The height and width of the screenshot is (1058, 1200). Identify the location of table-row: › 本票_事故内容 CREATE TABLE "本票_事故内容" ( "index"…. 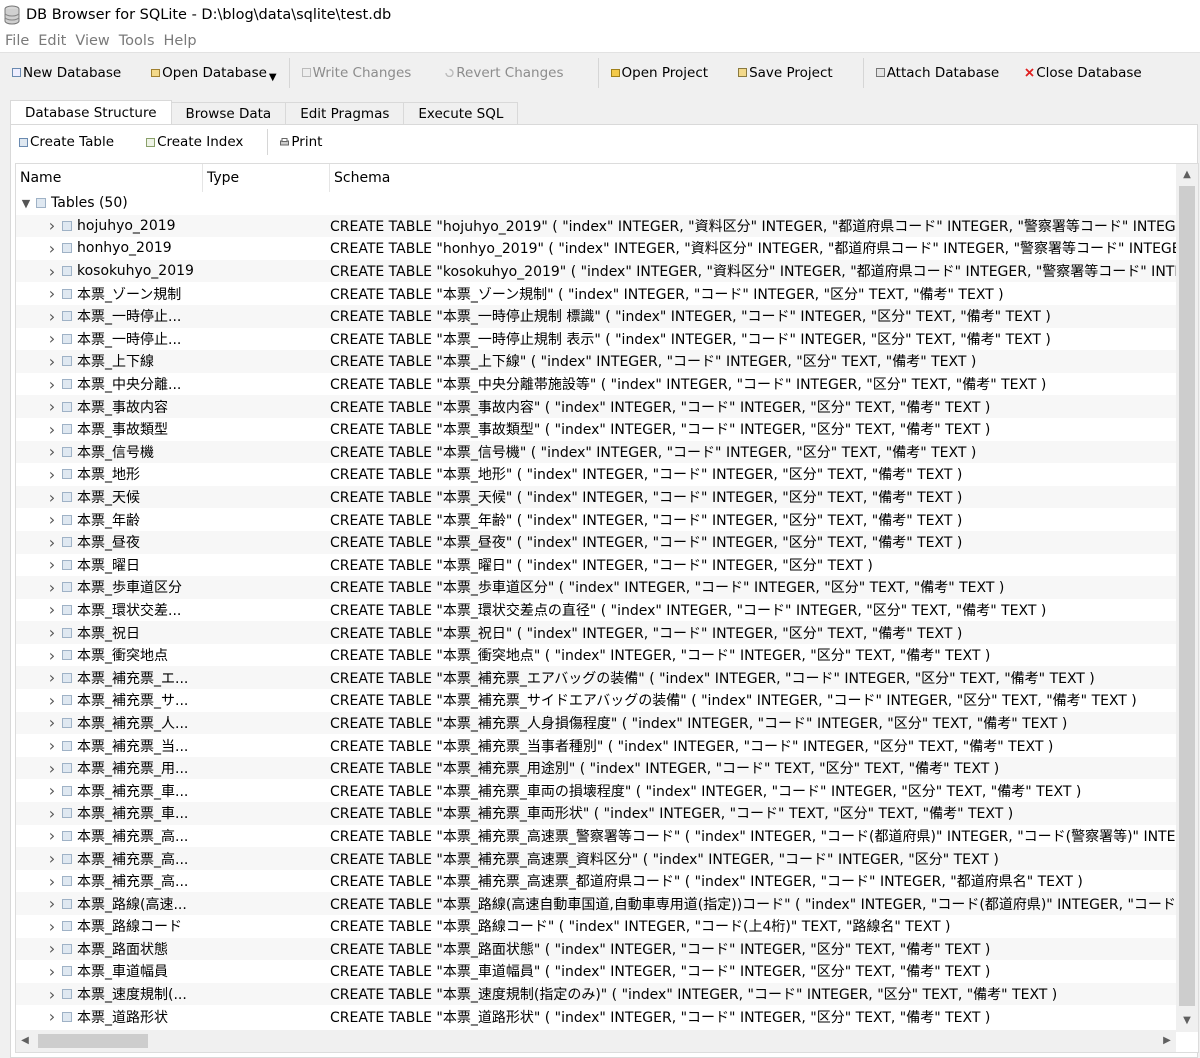
(596, 406).